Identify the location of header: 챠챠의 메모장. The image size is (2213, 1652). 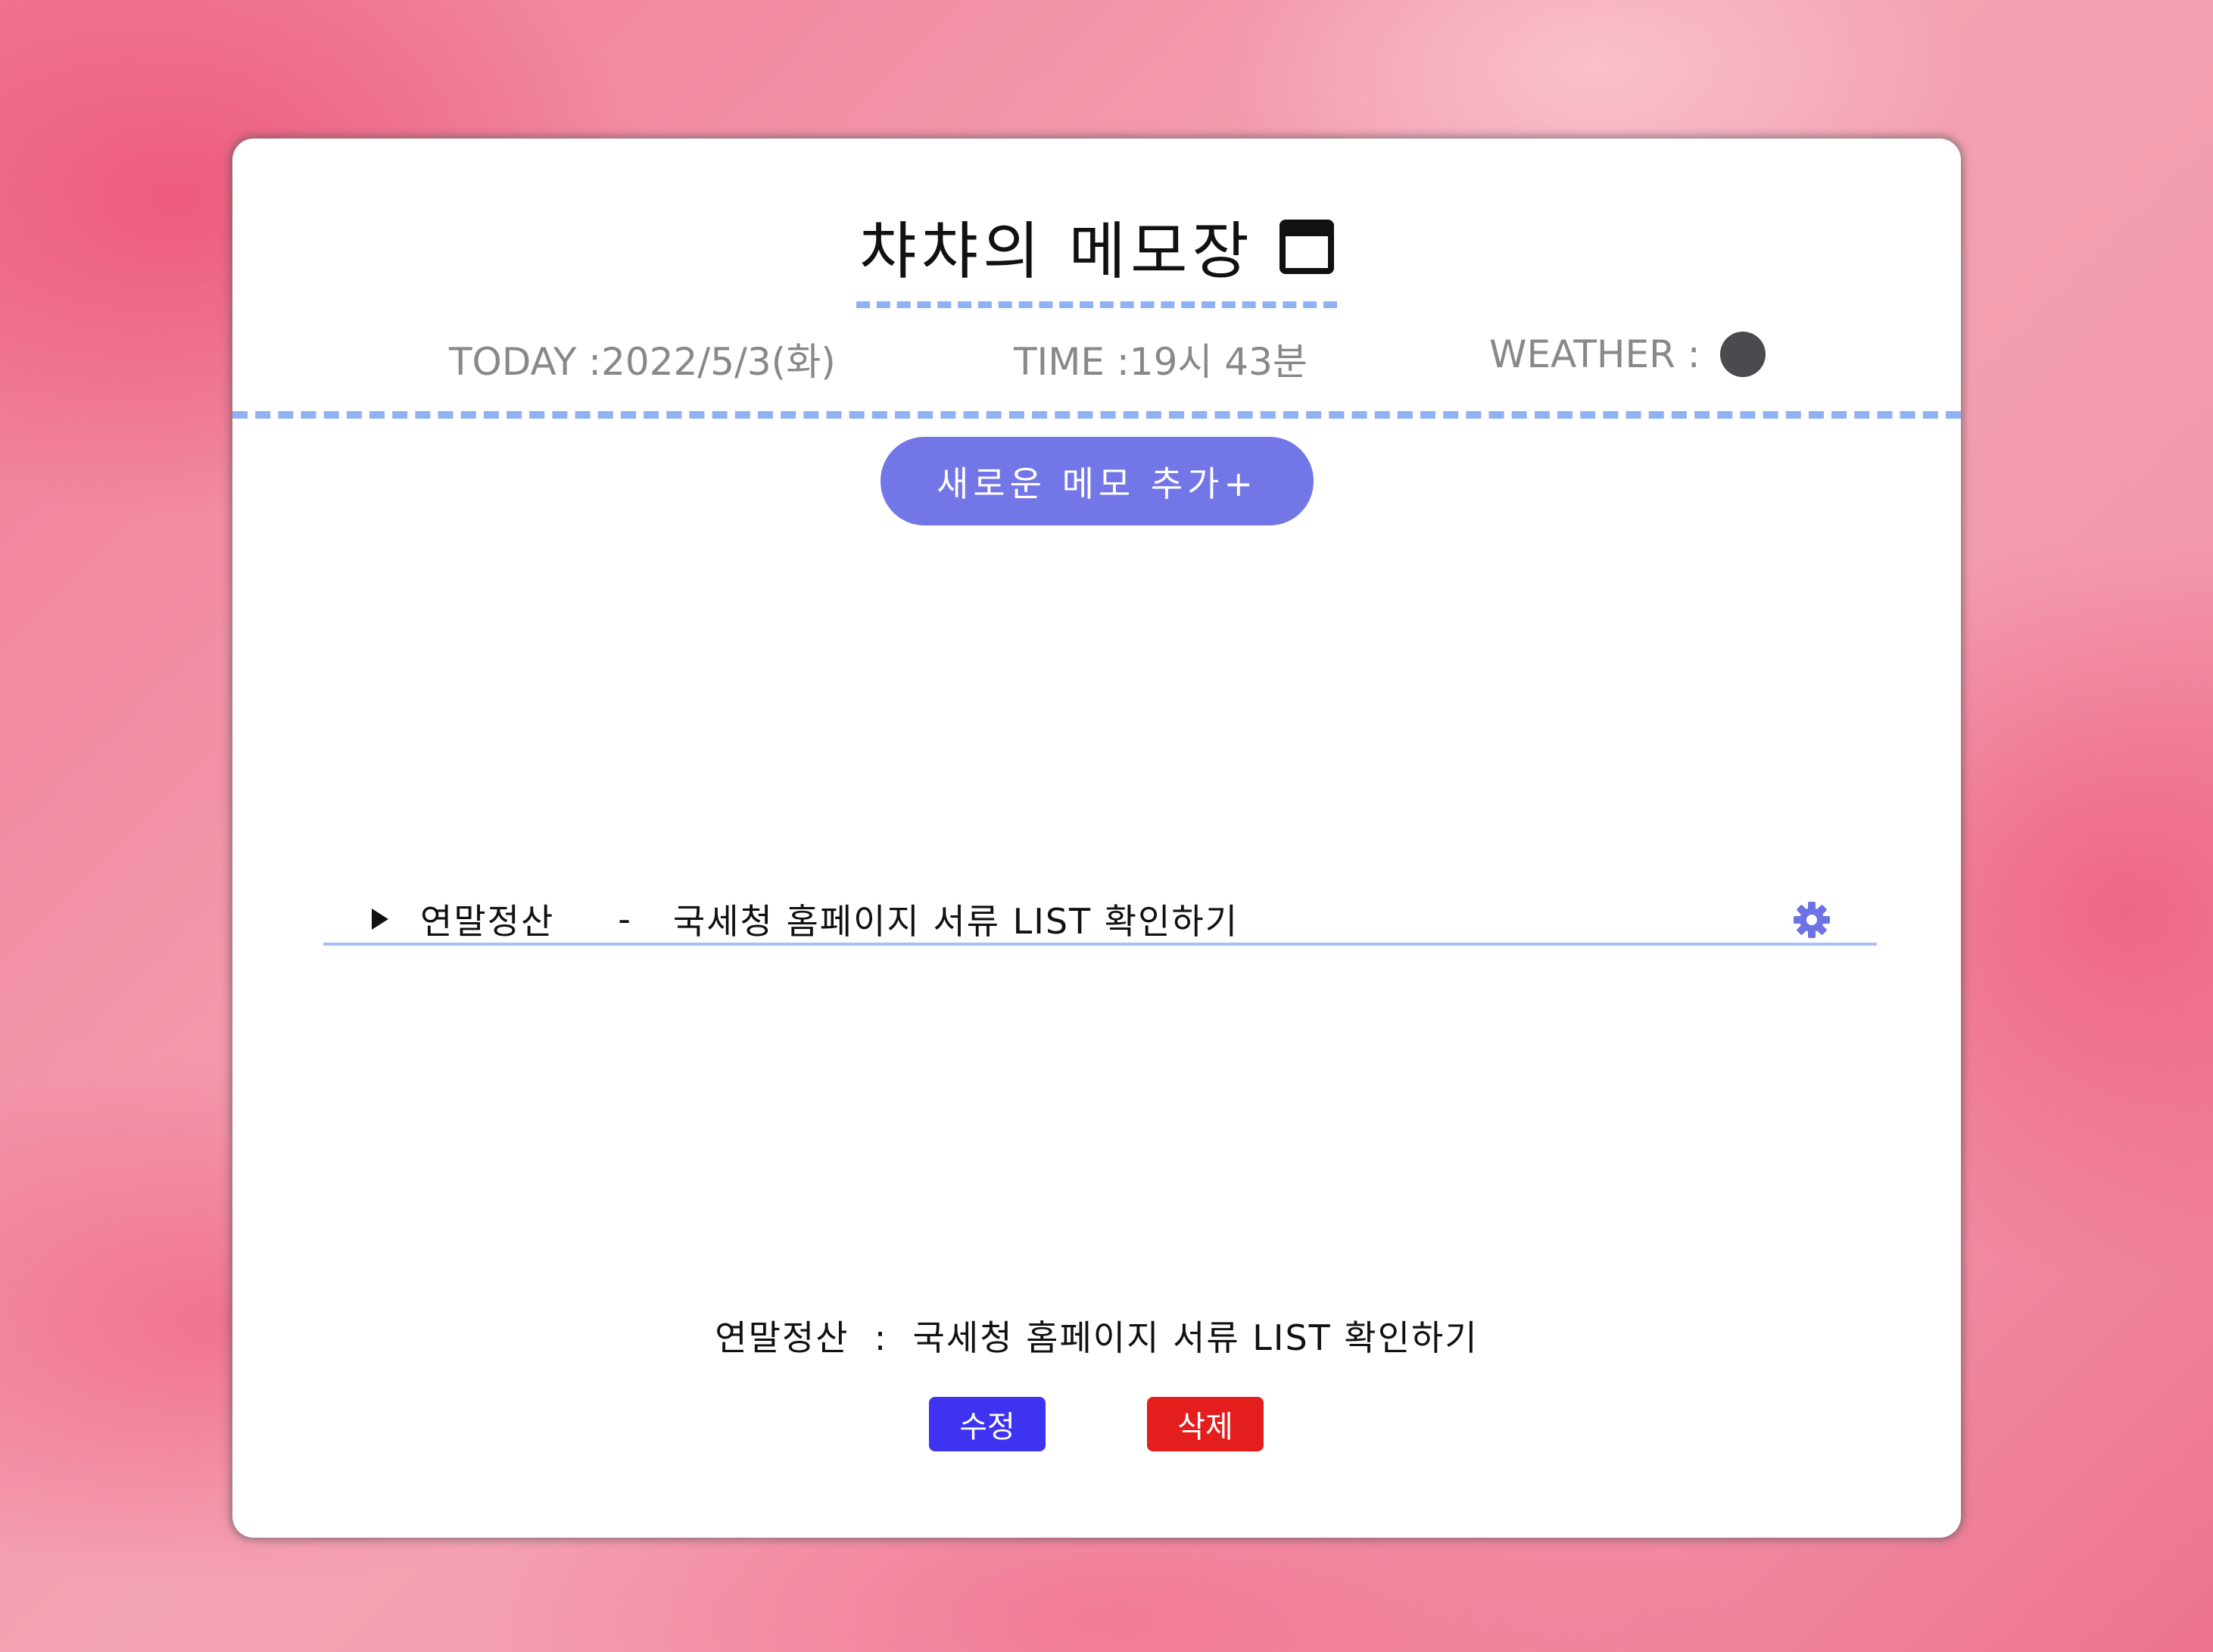
(1096, 255).